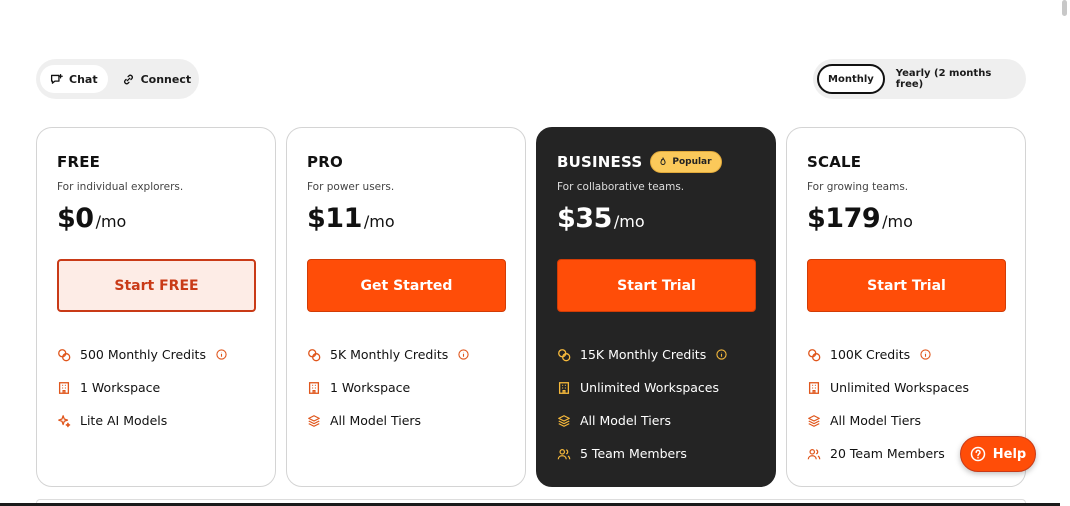  Describe the element at coordinates (858, 187) in the screenshot. I see `plan-subtitle: For growing teams.` at that location.